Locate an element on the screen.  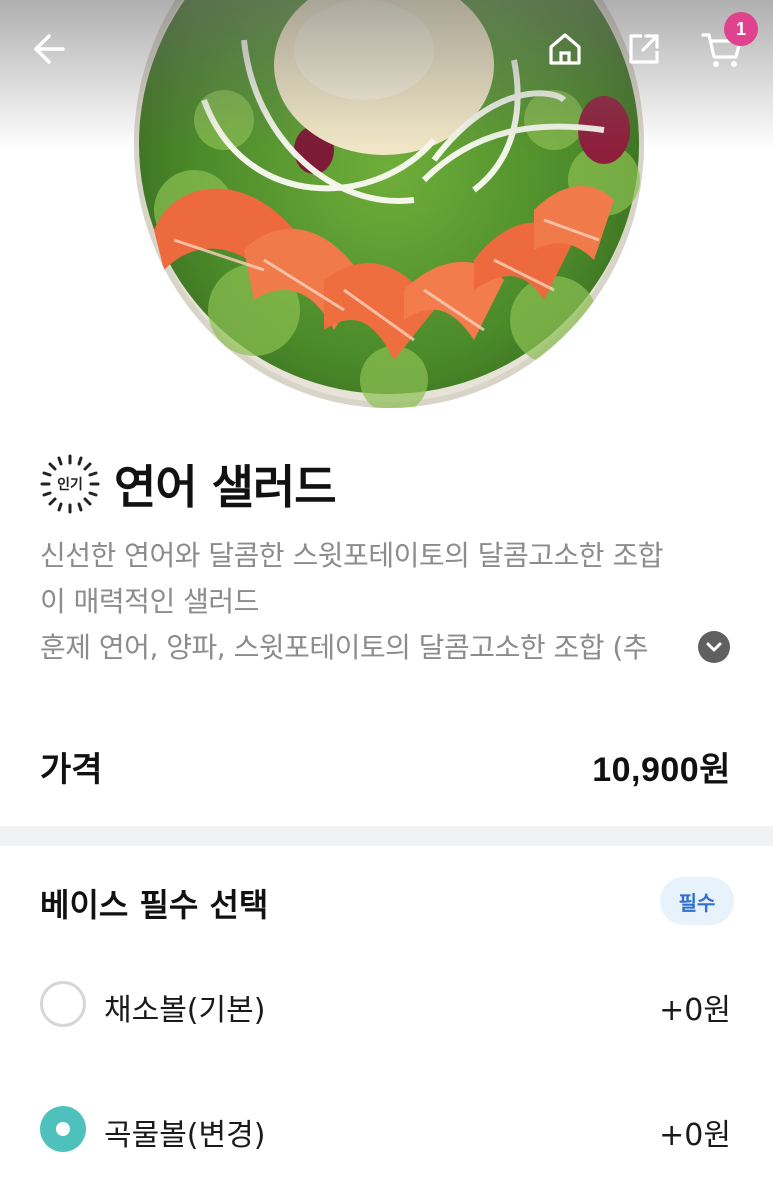
expand-description-button is located at coordinates (714, 647).